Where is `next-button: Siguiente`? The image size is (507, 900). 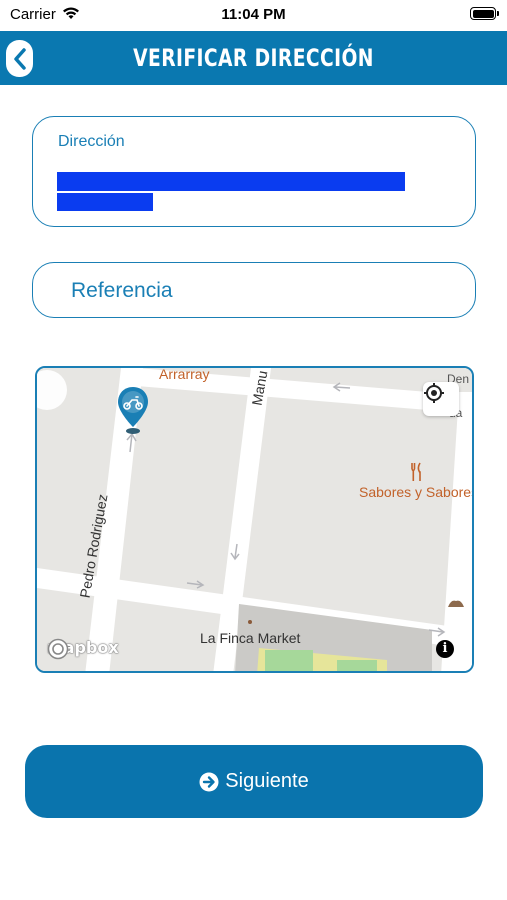
next-button: Siguiente is located at coordinates (254, 781).